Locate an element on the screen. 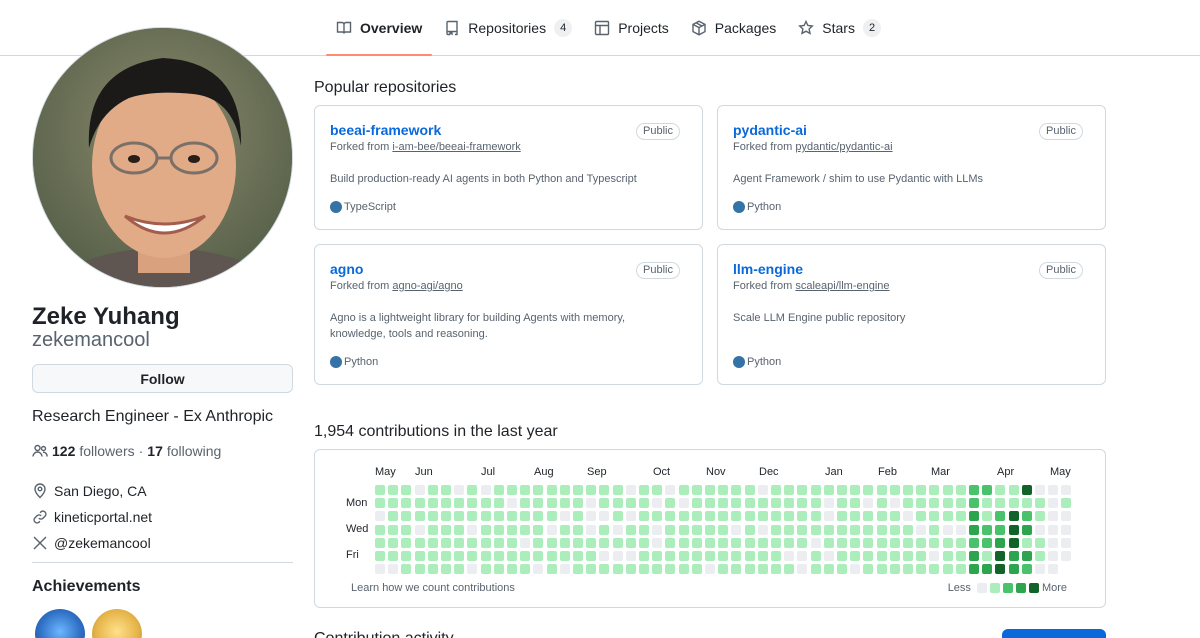 The image size is (1200, 638). repo-name-link: llm-engine is located at coordinates (768, 269).